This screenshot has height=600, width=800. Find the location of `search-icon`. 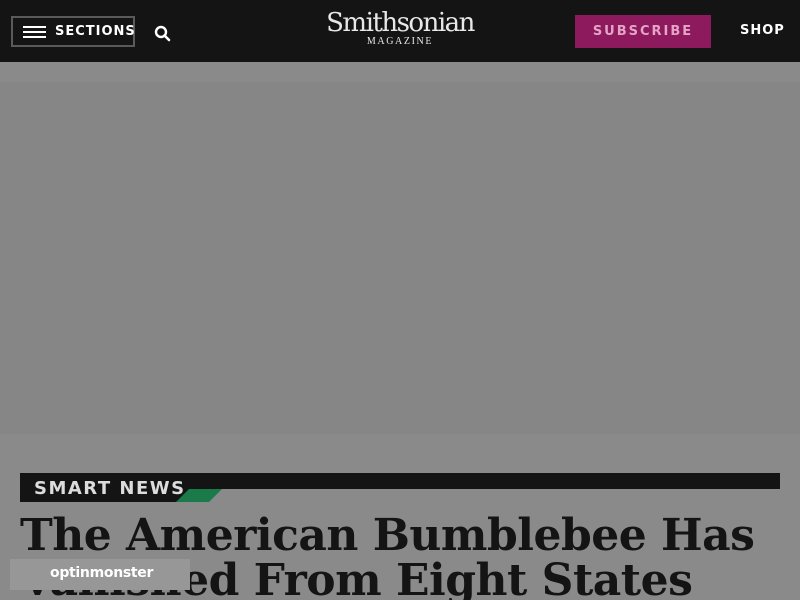

search-icon is located at coordinates (162, 33).